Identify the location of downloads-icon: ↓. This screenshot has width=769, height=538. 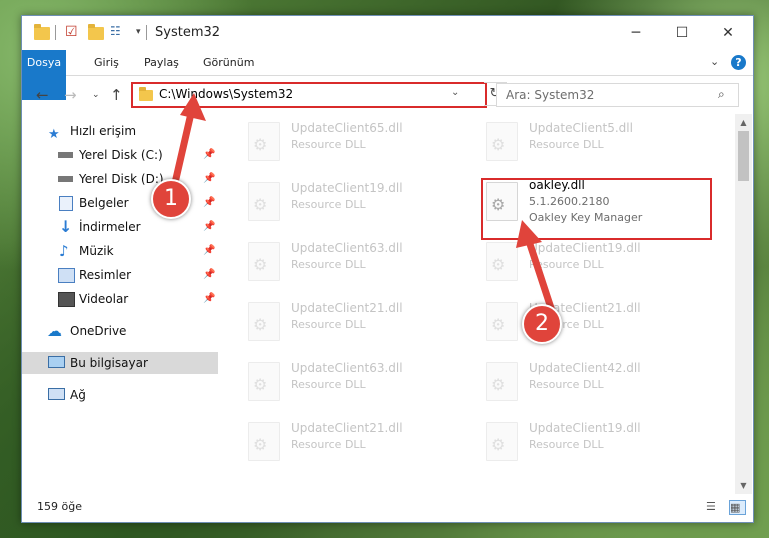
(66, 226).